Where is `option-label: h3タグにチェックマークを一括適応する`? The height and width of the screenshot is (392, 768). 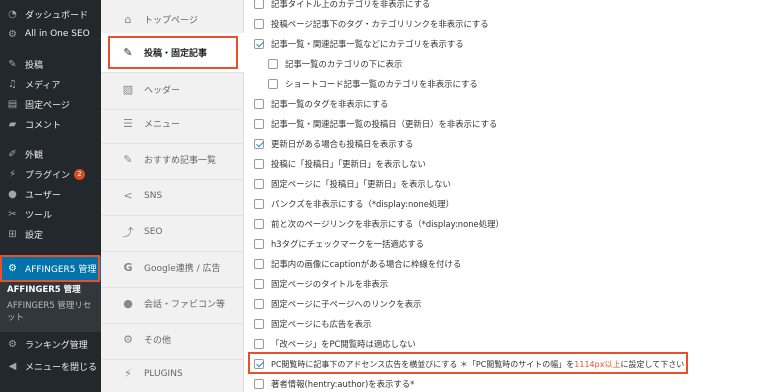
option-label: h3タグにチェックマークを一括適応する is located at coordinates (348, 244).